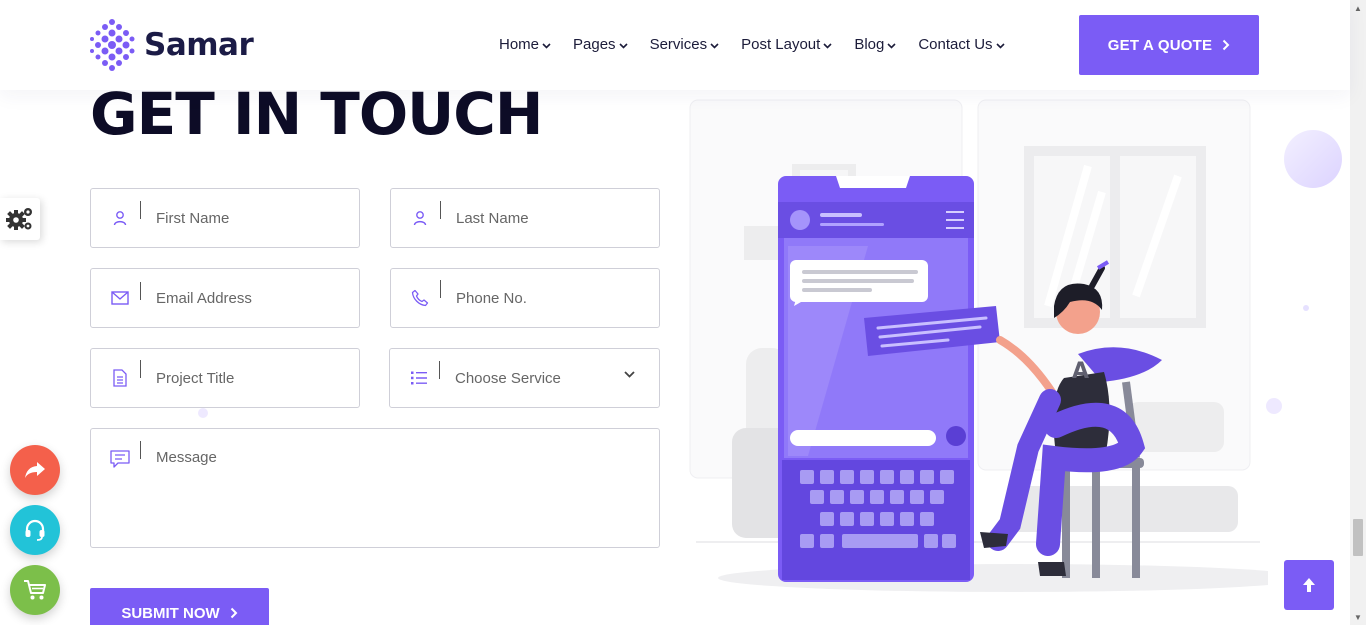 The height and width of the screenshot is (625, 1366). I want to click on page-title: GET IN TOUCH, so click(316, 114).